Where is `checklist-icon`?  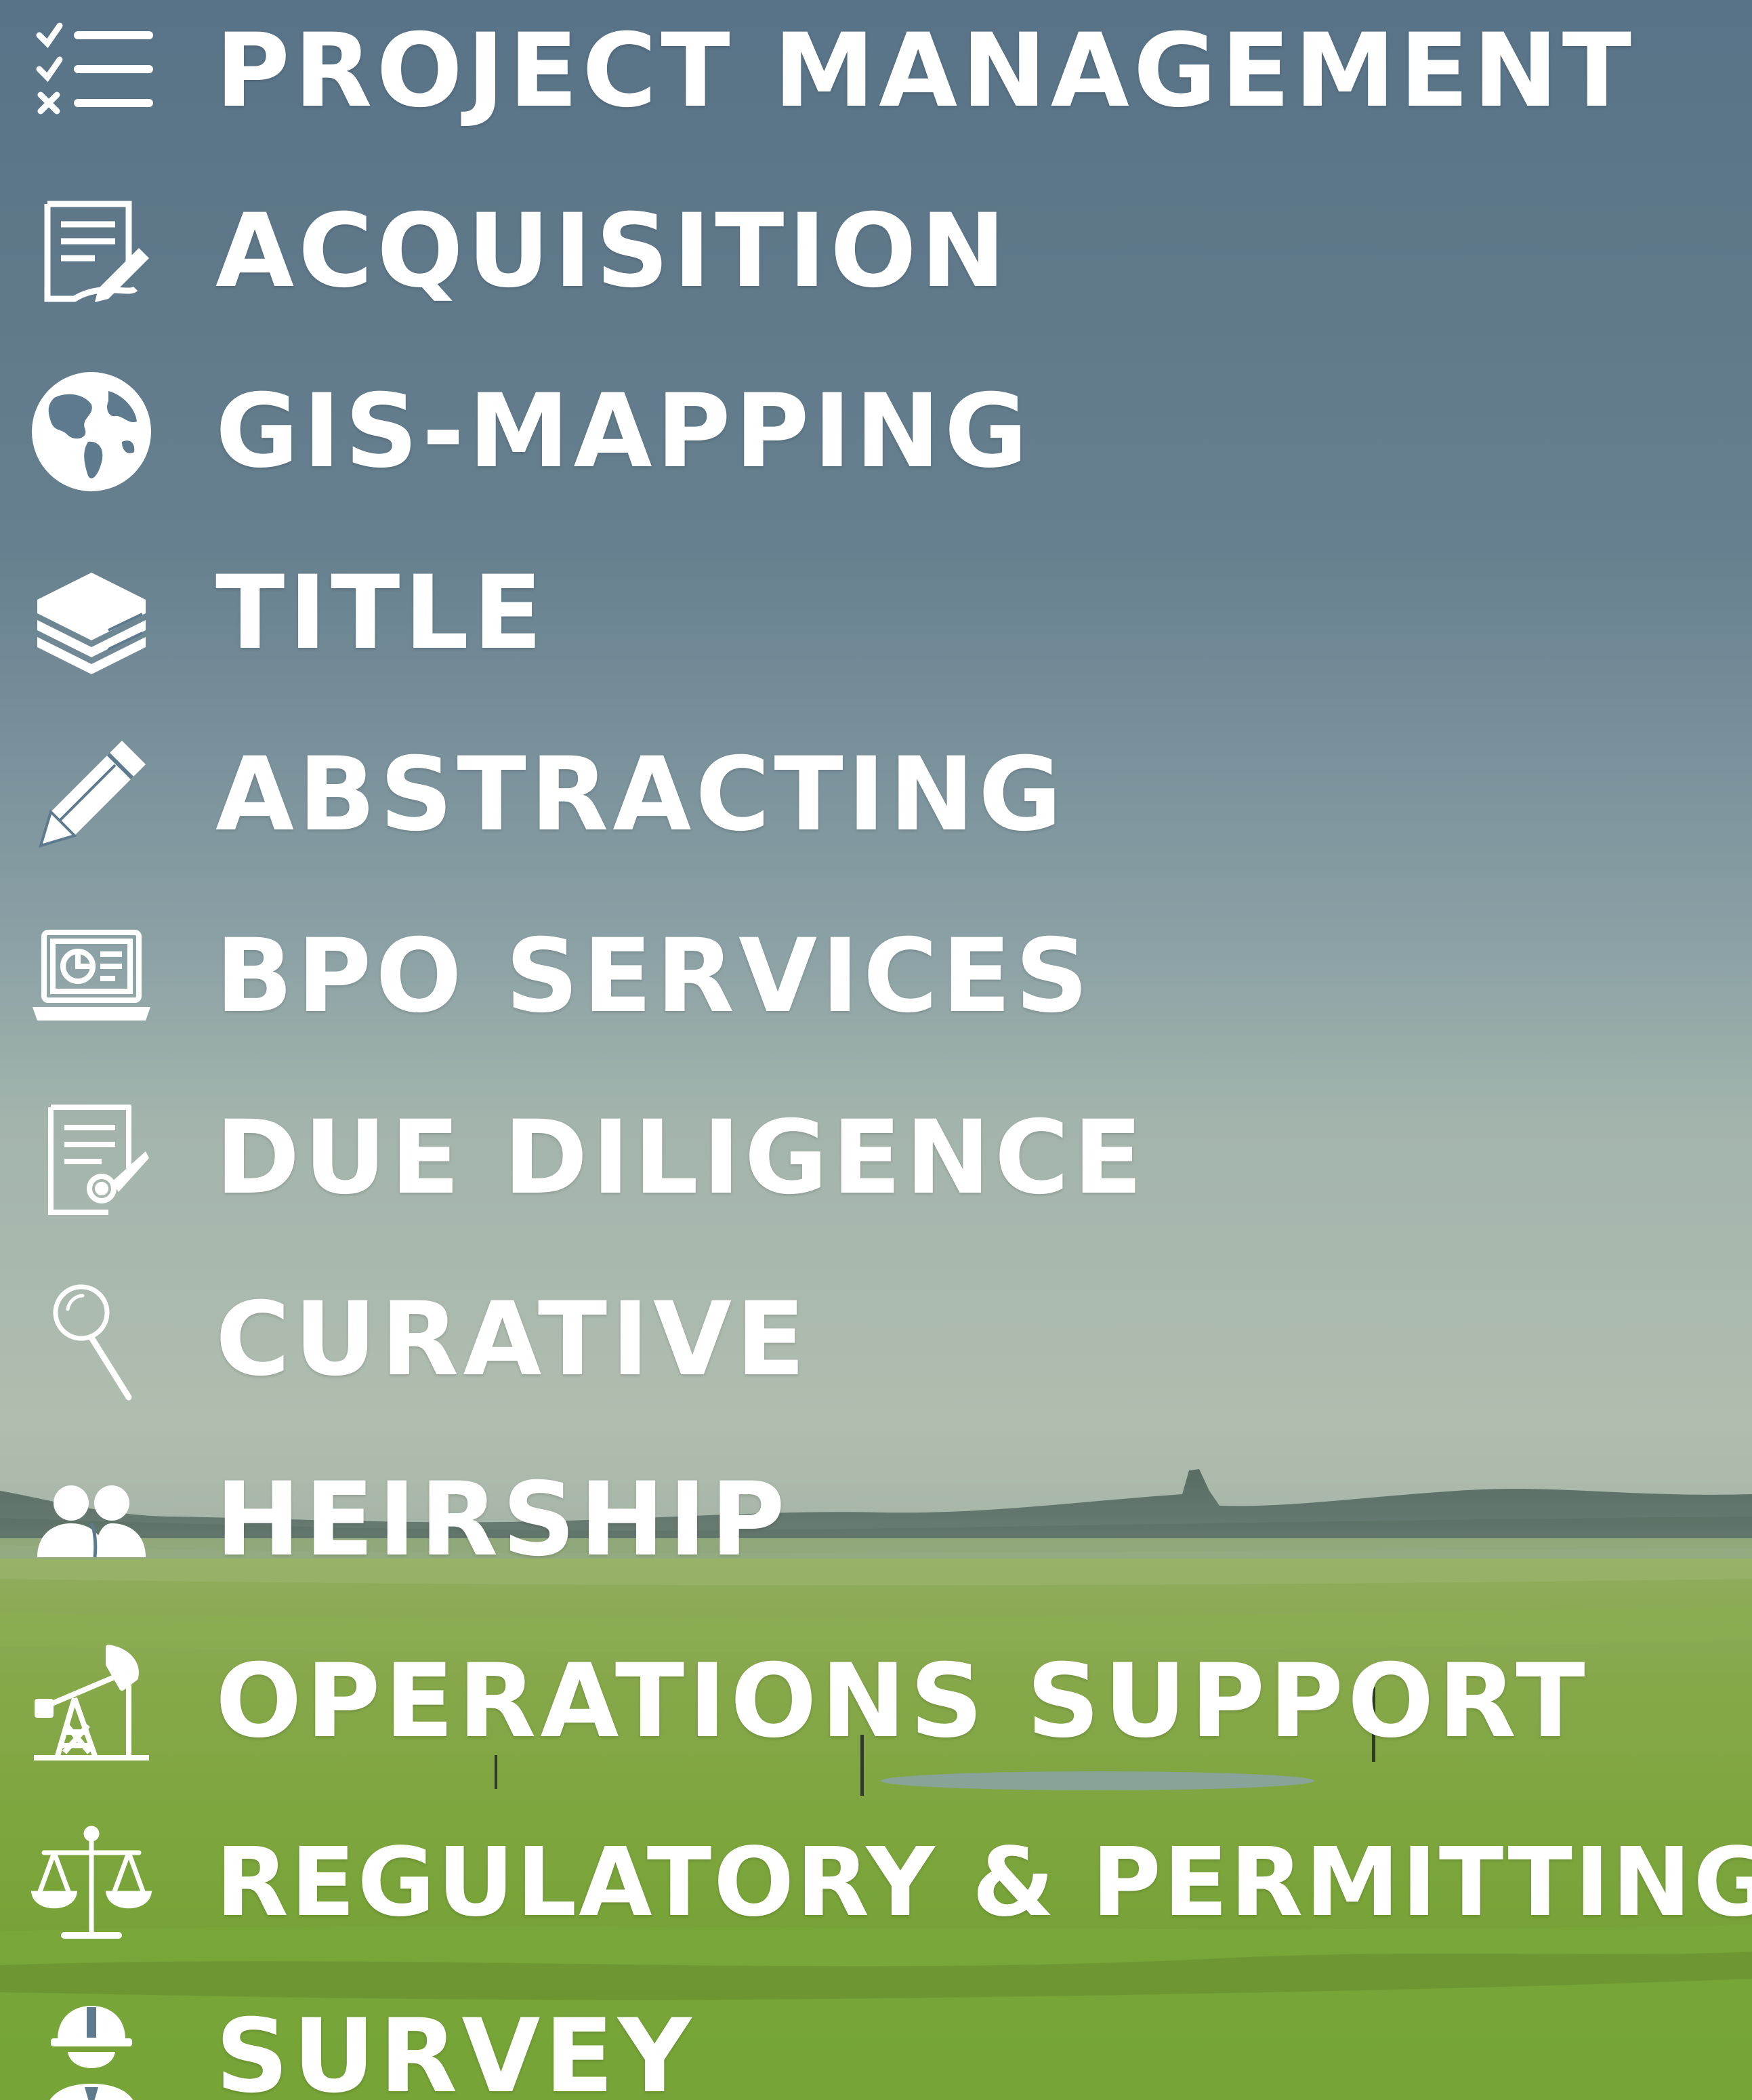
checklist-icon is located at coordinates (91, 71).